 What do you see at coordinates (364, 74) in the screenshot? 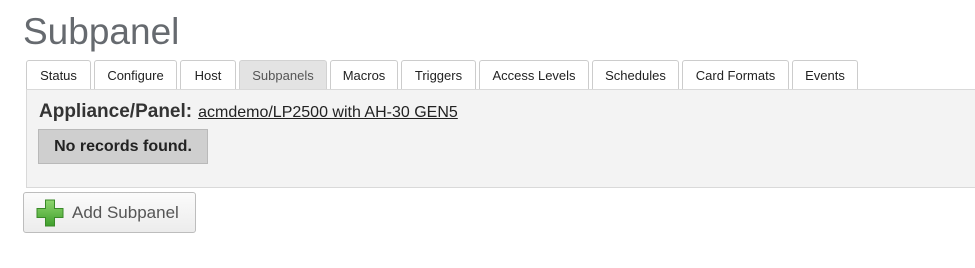
I see `tab-macros: Macros` at bounding box center [364, 74].